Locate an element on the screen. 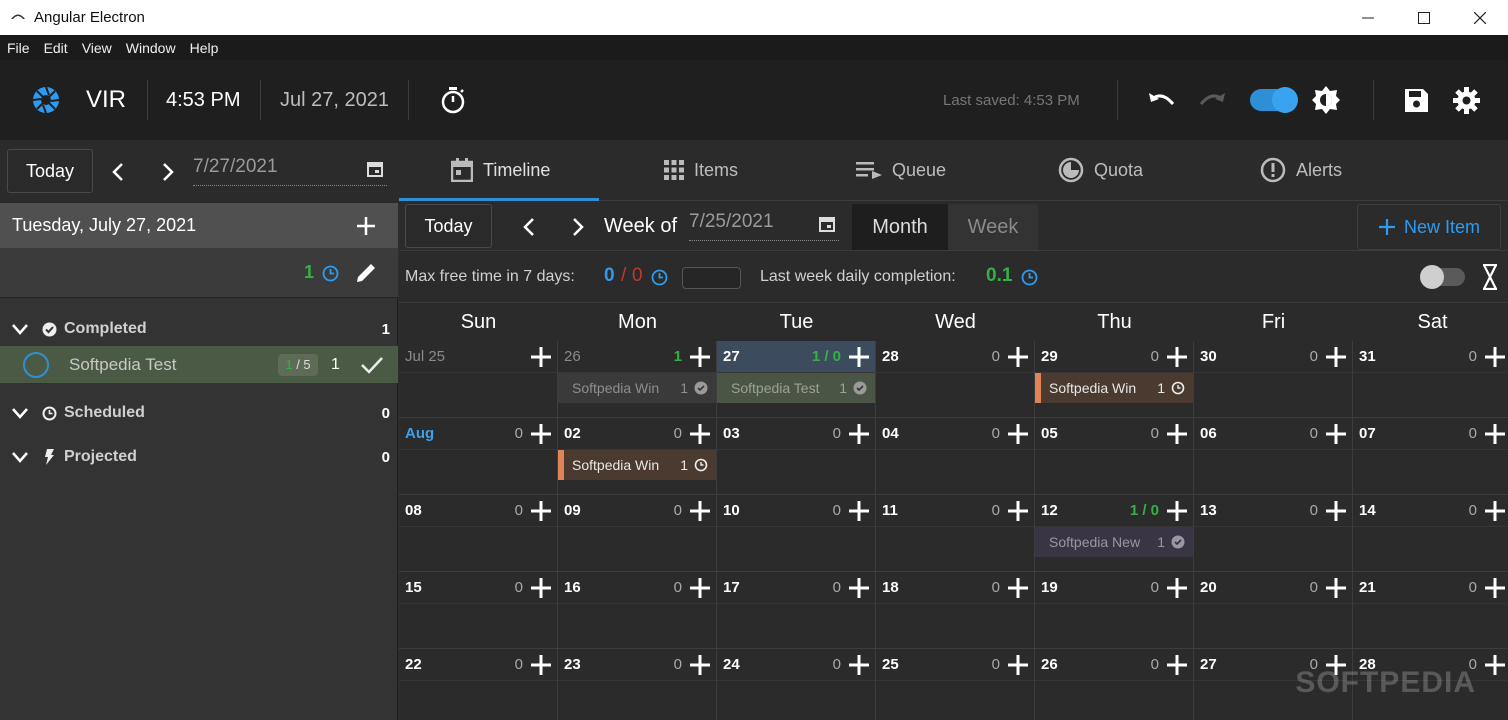 This screenshot has width=1508, height=720. sidebar-date-field: 7/27/2021 is located at coordinates (290, 171).